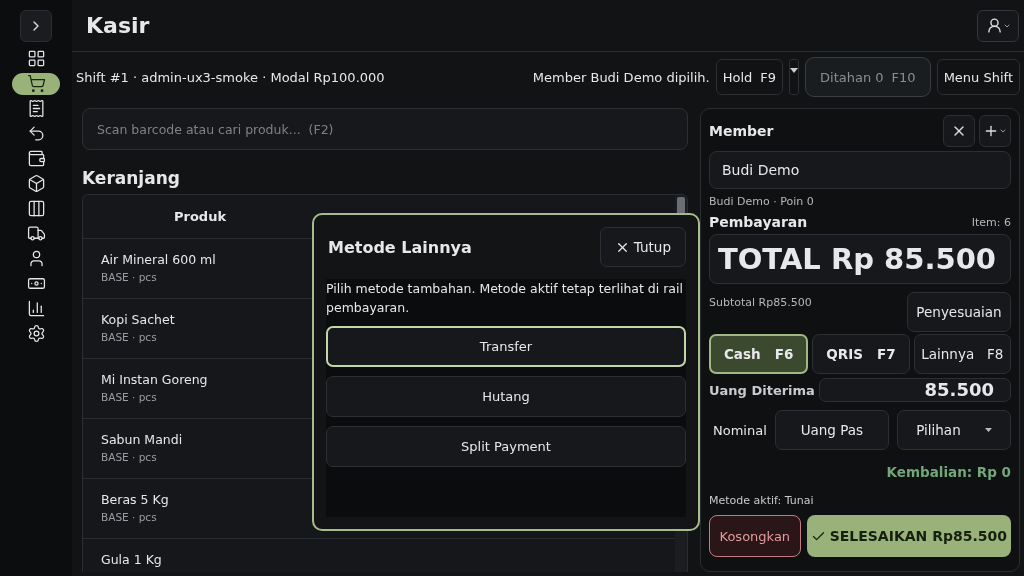 This screenshot has width=1024, height=576. I want to click on options-dropdown: Pilihan, so click(953, 430).